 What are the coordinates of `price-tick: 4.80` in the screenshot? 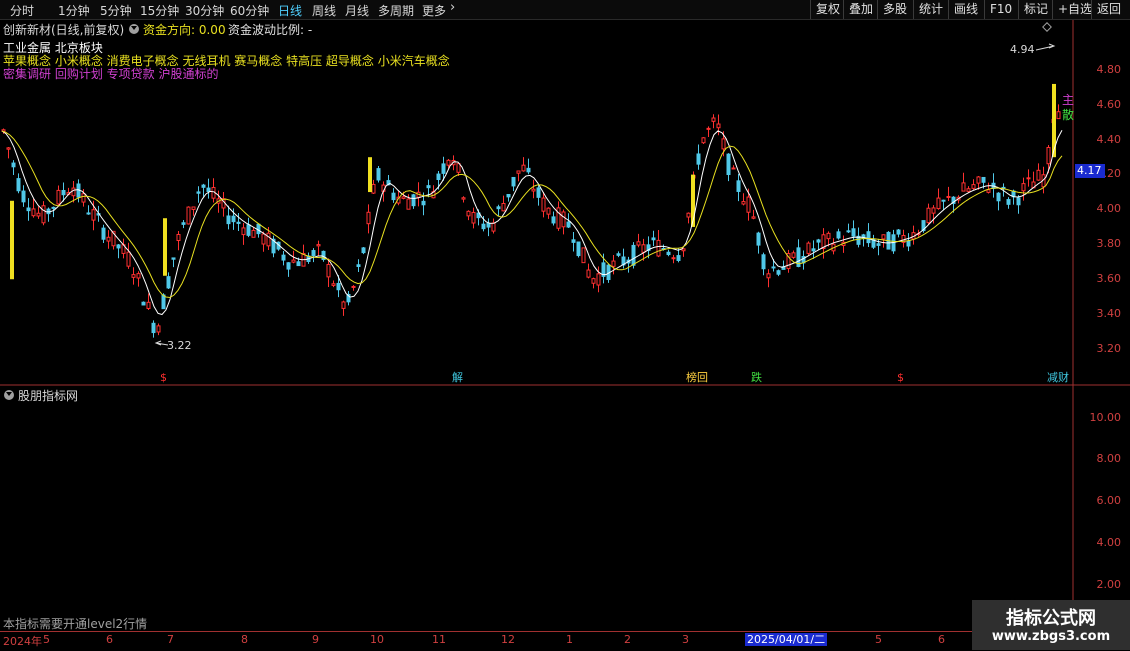 It's located at (1109, 69).